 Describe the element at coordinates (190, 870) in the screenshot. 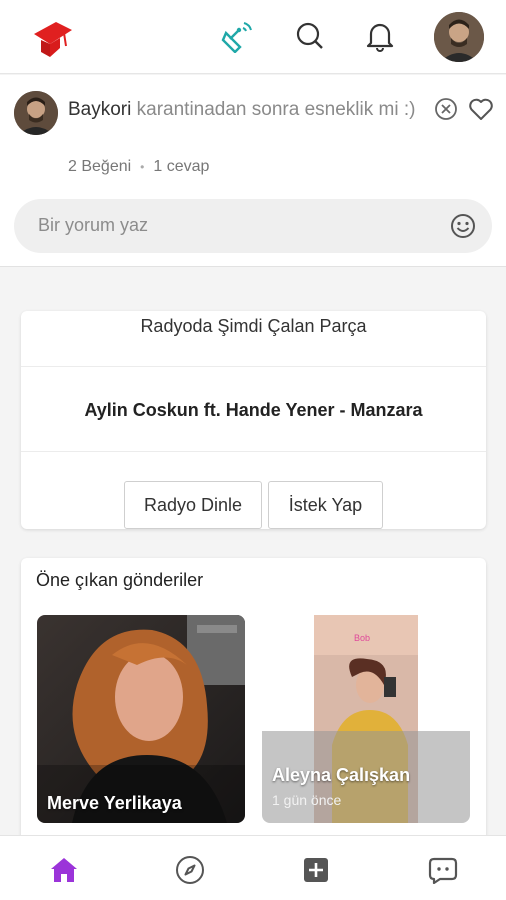

I see `compass-icon` at that location.